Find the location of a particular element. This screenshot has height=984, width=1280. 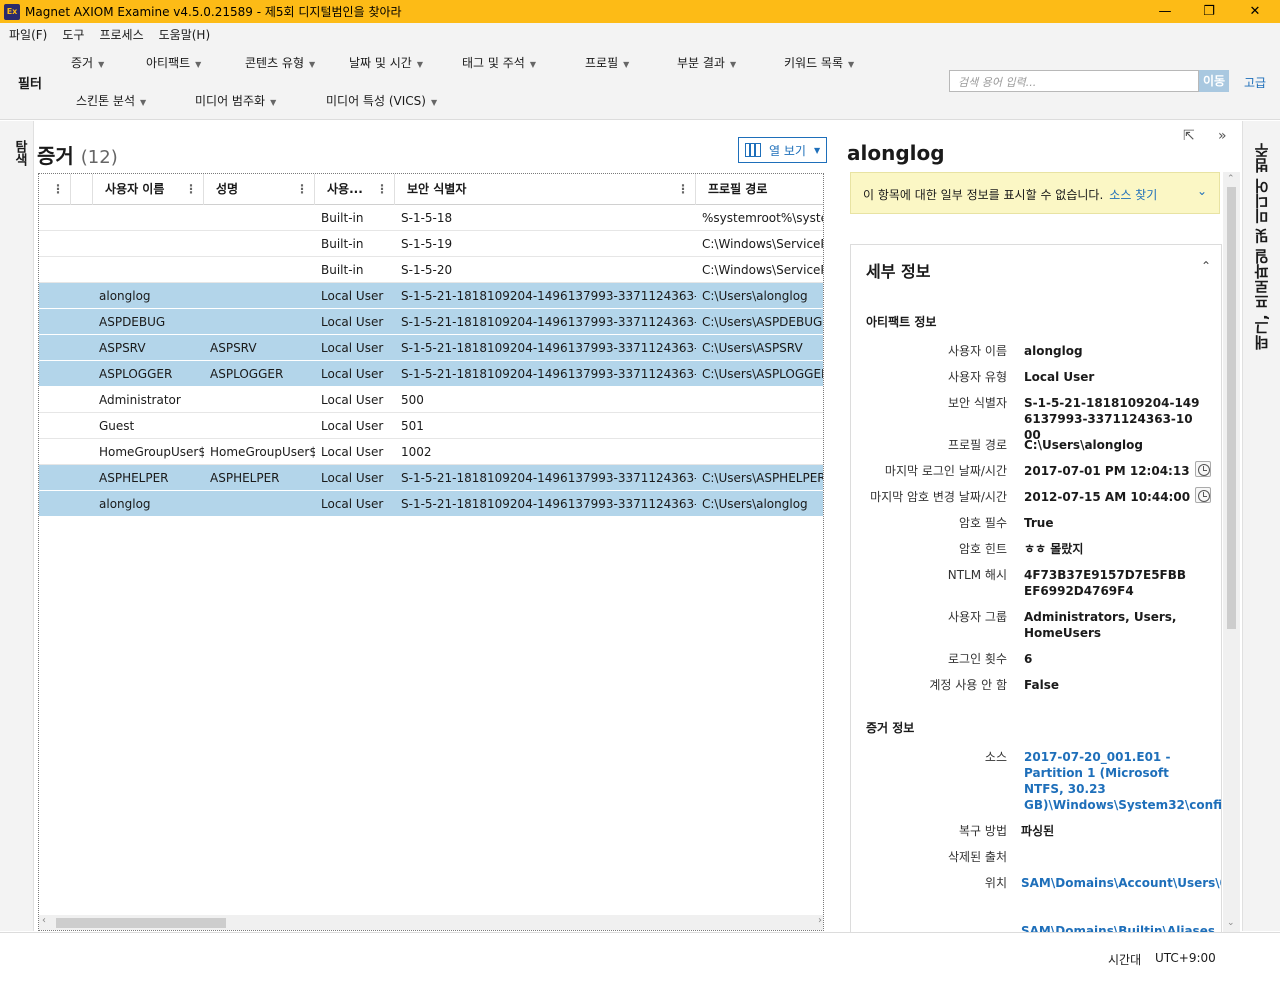

filter-evidence: 증거 ▼ is located at coordinates (87, 62).